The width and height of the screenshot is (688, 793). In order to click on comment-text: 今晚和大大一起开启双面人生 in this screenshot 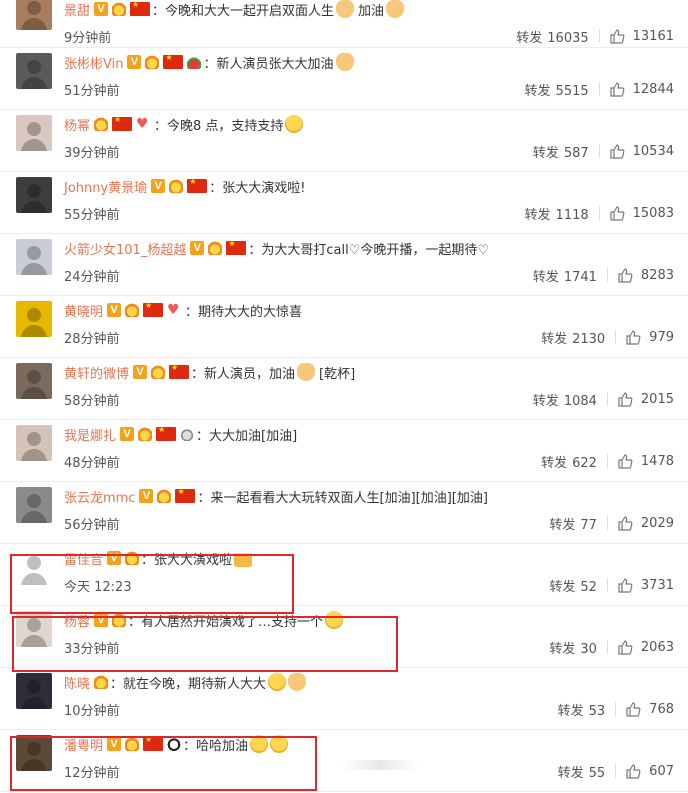, I will do `click(250, 11)`.